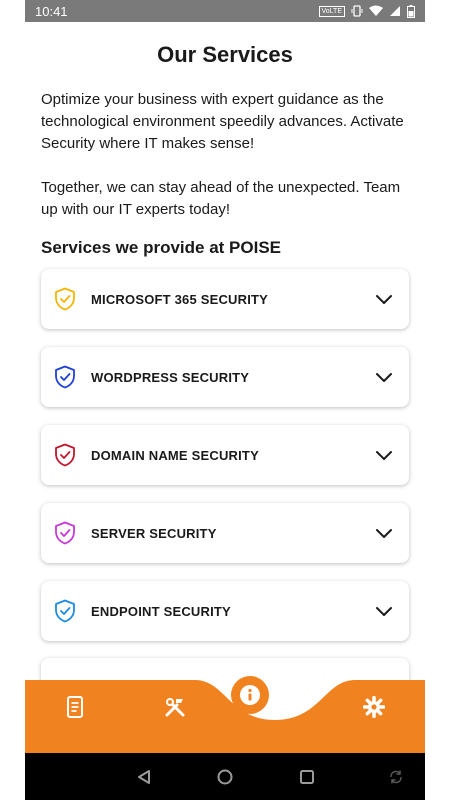  I want to click on nav-settings-button, so click(374, 707).